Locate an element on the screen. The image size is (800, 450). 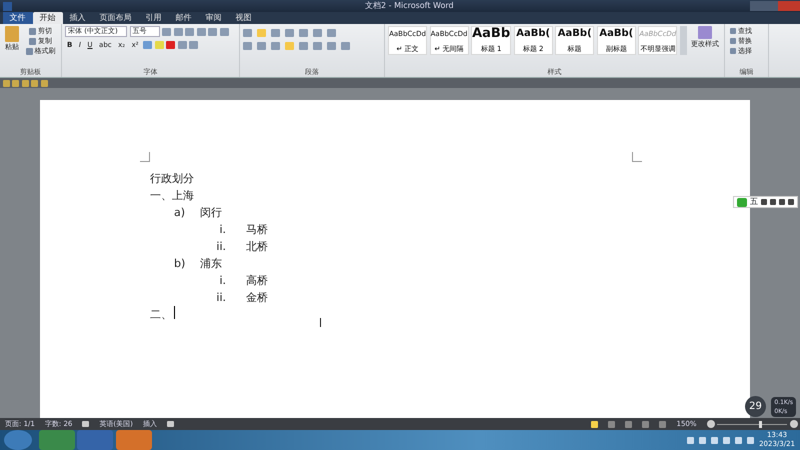
zoom-in-button is located at coordinates (794, 424).